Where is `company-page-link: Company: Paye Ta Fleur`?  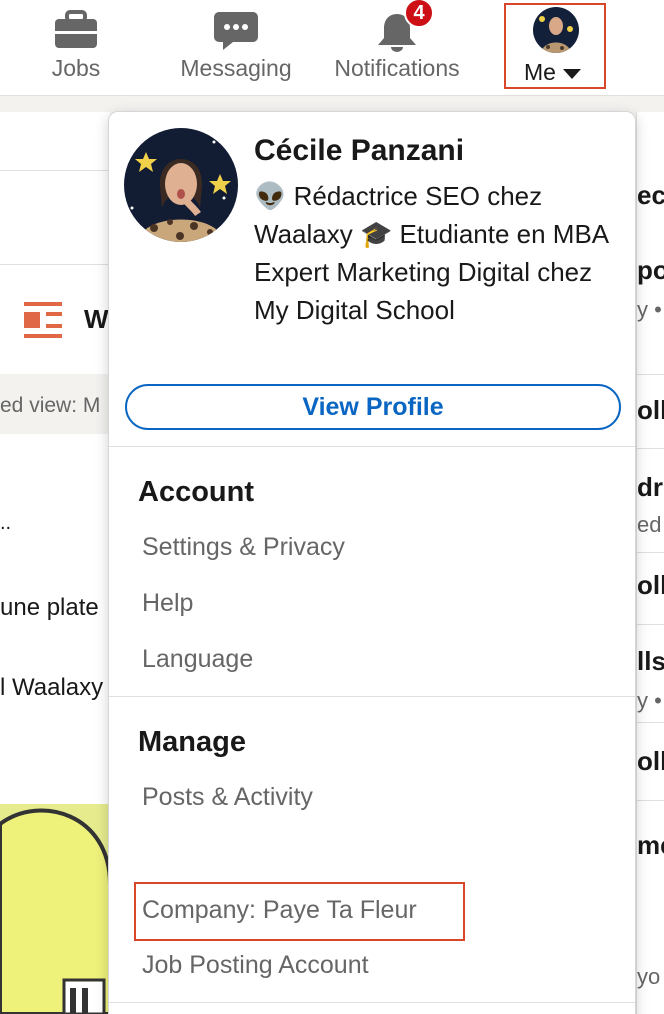 company-page-link: Company: Paye Ta Fleur is located at coordinates (279, 910).